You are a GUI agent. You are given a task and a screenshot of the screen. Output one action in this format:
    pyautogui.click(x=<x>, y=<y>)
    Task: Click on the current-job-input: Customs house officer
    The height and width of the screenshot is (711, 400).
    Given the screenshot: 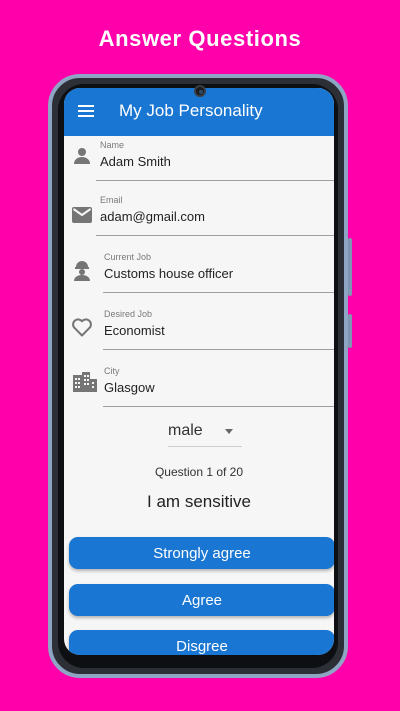 What is the action you would take?
    pyautogui.click(x=168, y=273)
    